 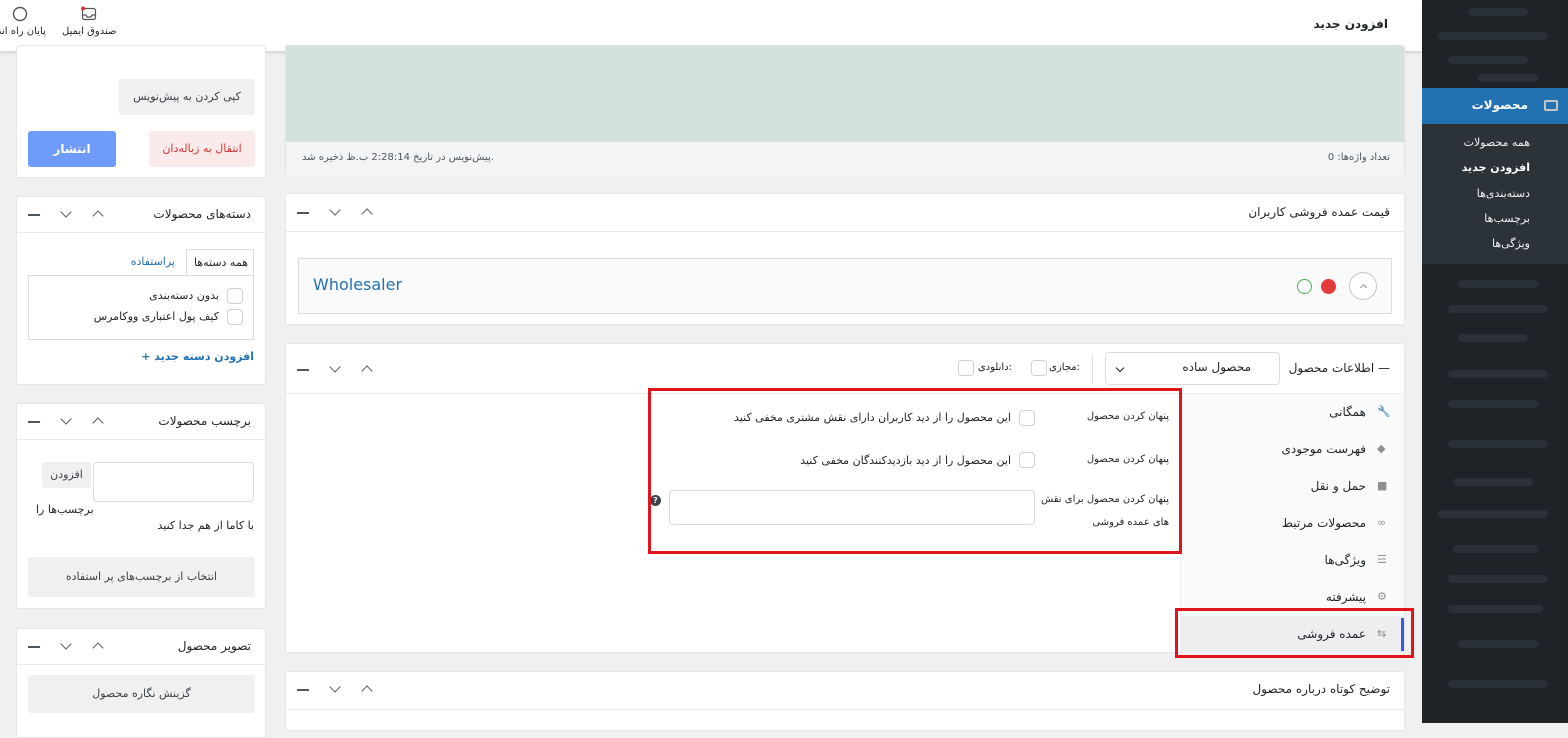 What do you see at coordinates (1216, 367) in the screenshot?
I see `product-type-value: محصول ساده` at bounding box center [1216, 367].